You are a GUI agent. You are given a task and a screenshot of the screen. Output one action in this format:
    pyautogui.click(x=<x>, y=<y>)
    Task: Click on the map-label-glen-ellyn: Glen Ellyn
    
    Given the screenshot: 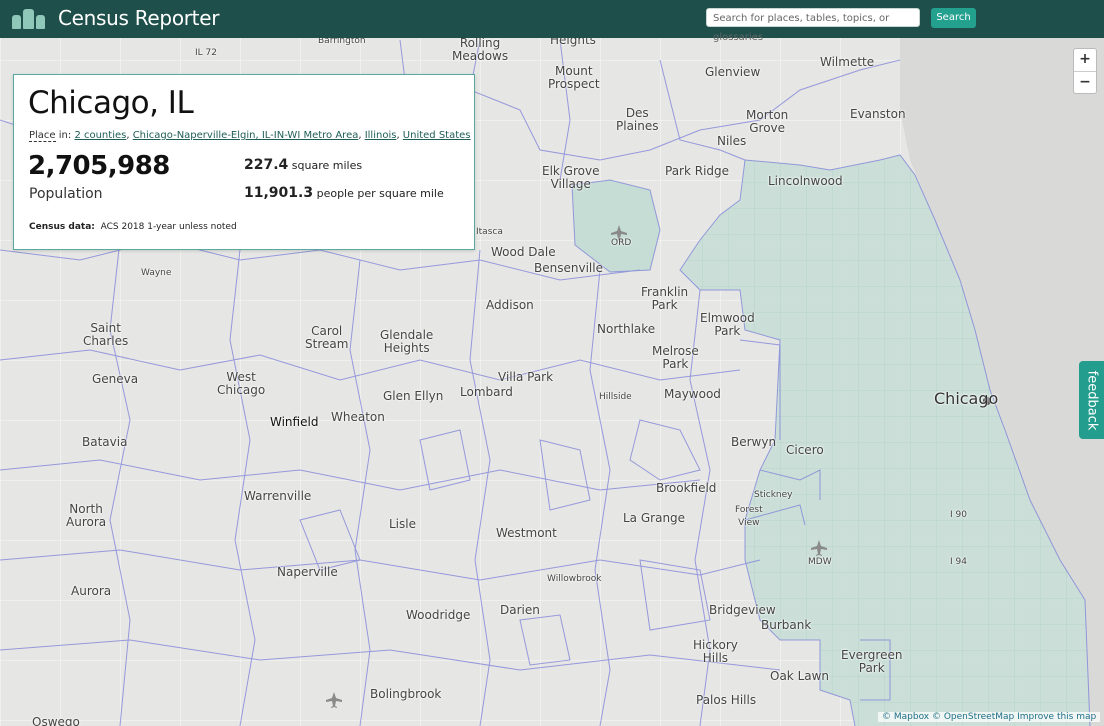 What is the action you would take?
    pyautogui.click(x=413, y=396)
    